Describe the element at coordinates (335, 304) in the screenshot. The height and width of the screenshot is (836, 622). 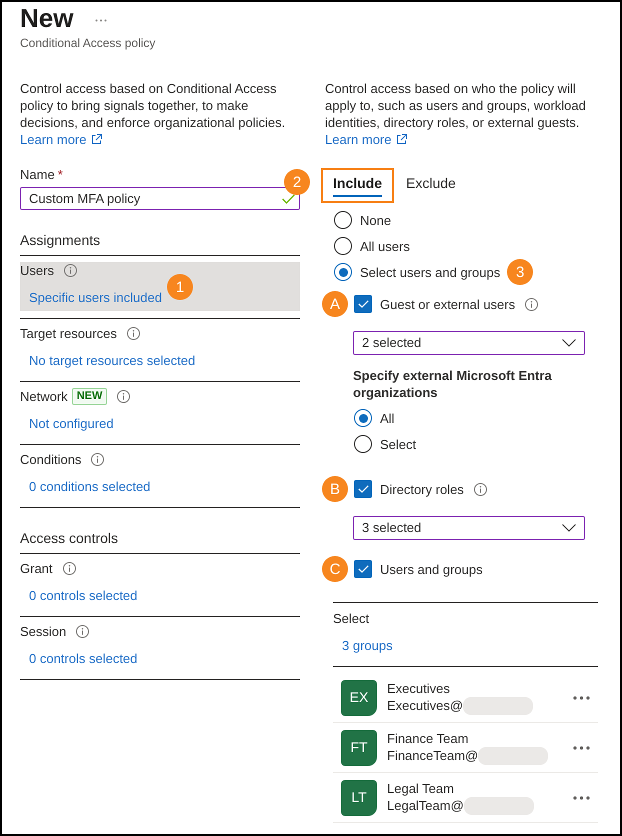
I see `callout-badge: A` at that location.